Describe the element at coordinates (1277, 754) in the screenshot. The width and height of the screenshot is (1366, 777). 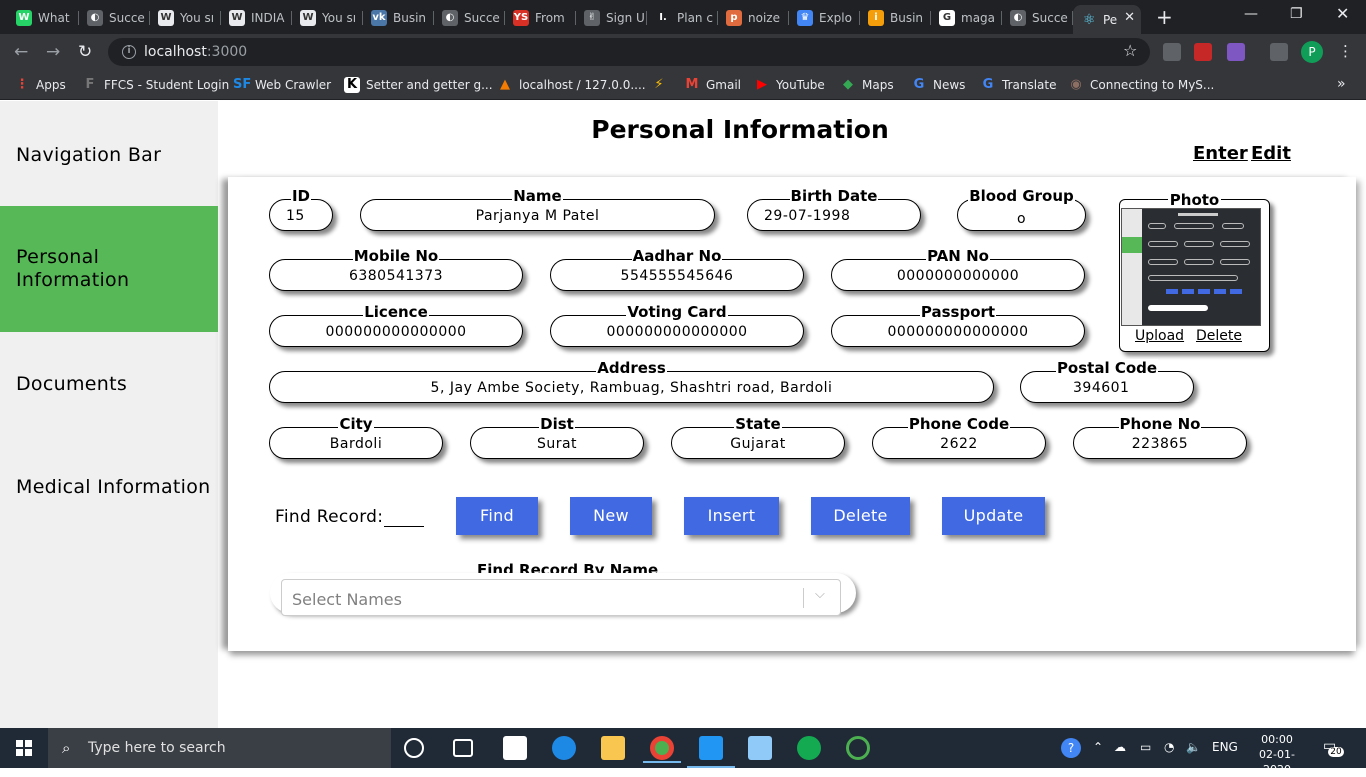
I see `system-clock: 00:00 02-01-2020` at that location.